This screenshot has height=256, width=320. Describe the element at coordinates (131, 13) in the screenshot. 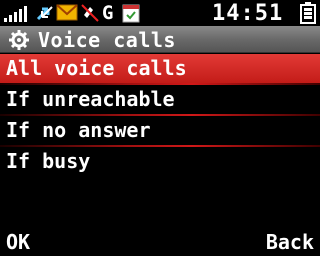

I see `calendar-icon` at that location.